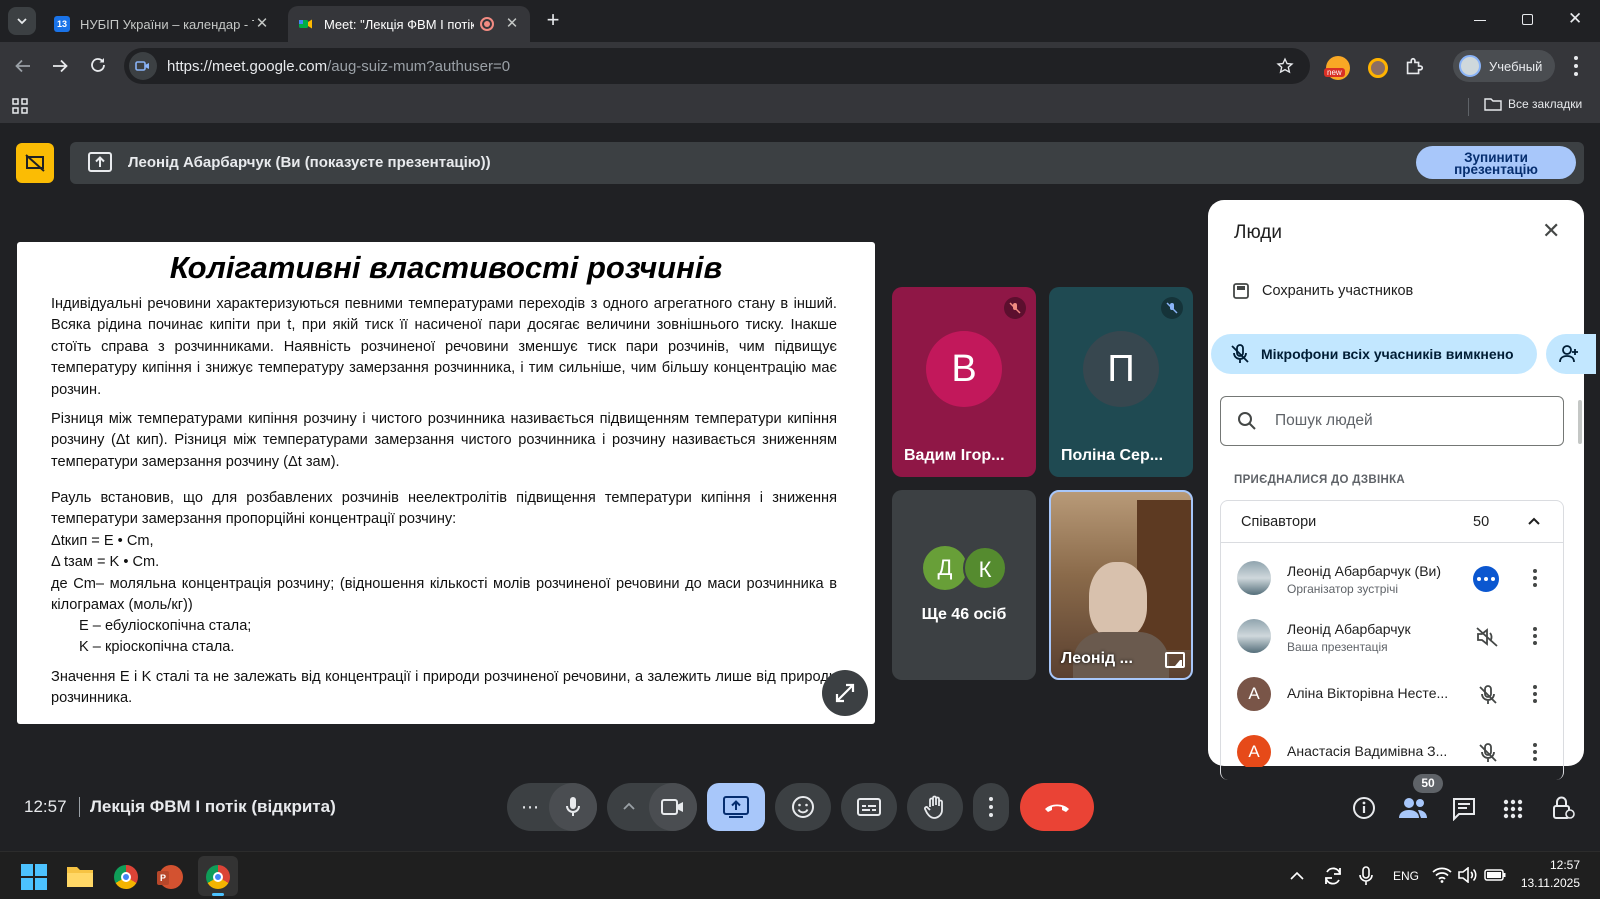 Image resolution: width=1600 pixels, height=899 pixels. What do you see at coordinates (1533, 104) in the screenshot?
I see `all-bookmarks-button: Все закладки` at bounding box center [1533, 104].